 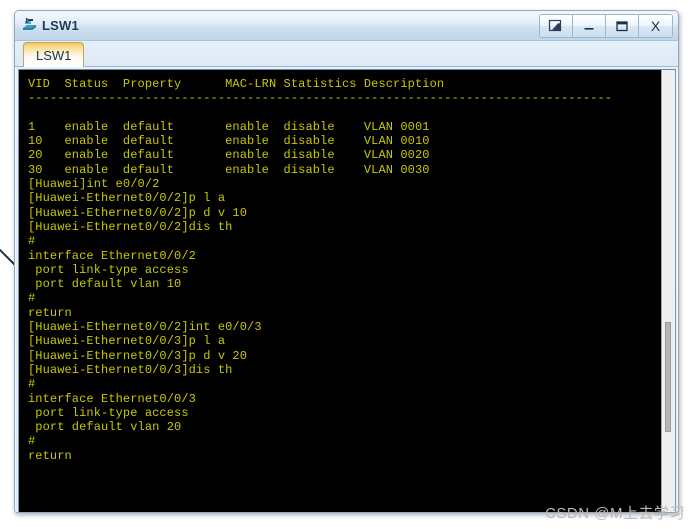 What do you see at coordinates (127, 341) in the screenshot?
I see `terminal-line: [Huawei-Ethernet0/0/3]p l a` at bounding box center [127, 341].